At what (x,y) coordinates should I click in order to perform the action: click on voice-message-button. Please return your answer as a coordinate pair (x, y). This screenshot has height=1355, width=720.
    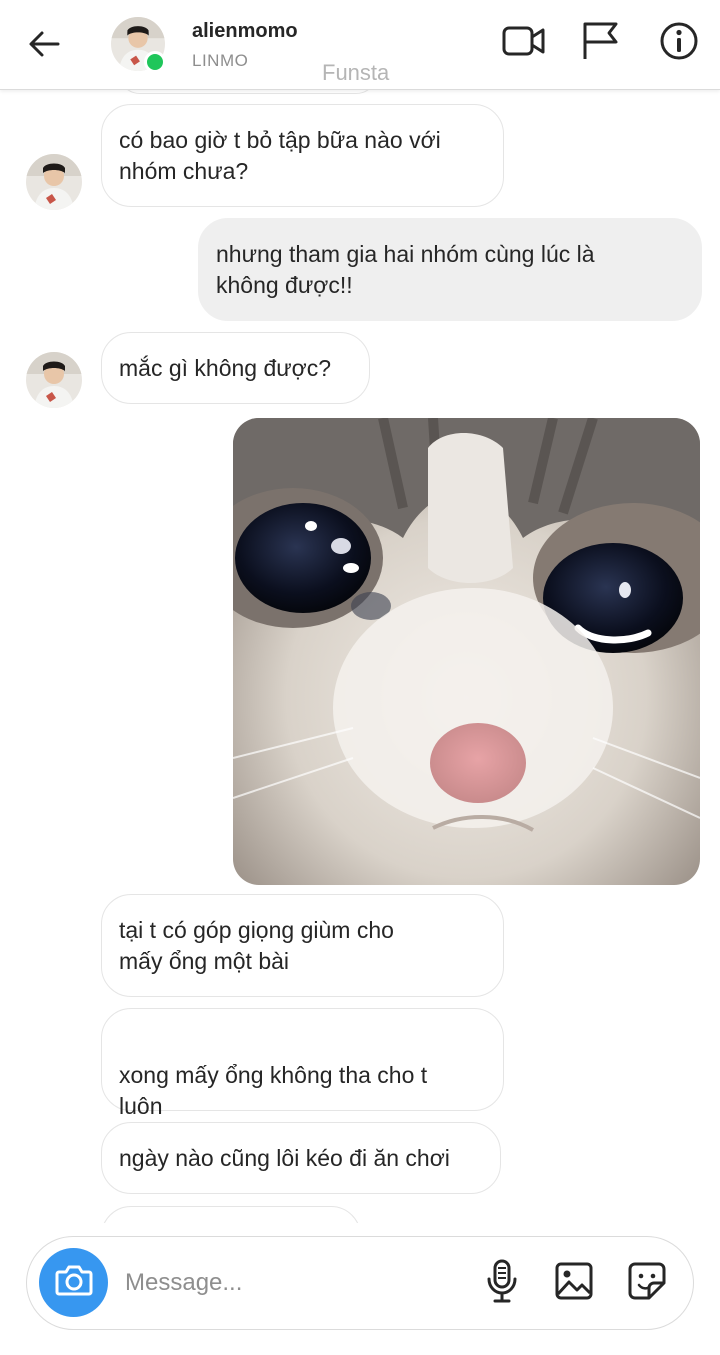
    Looking at the image, I should click on (502, 1283).